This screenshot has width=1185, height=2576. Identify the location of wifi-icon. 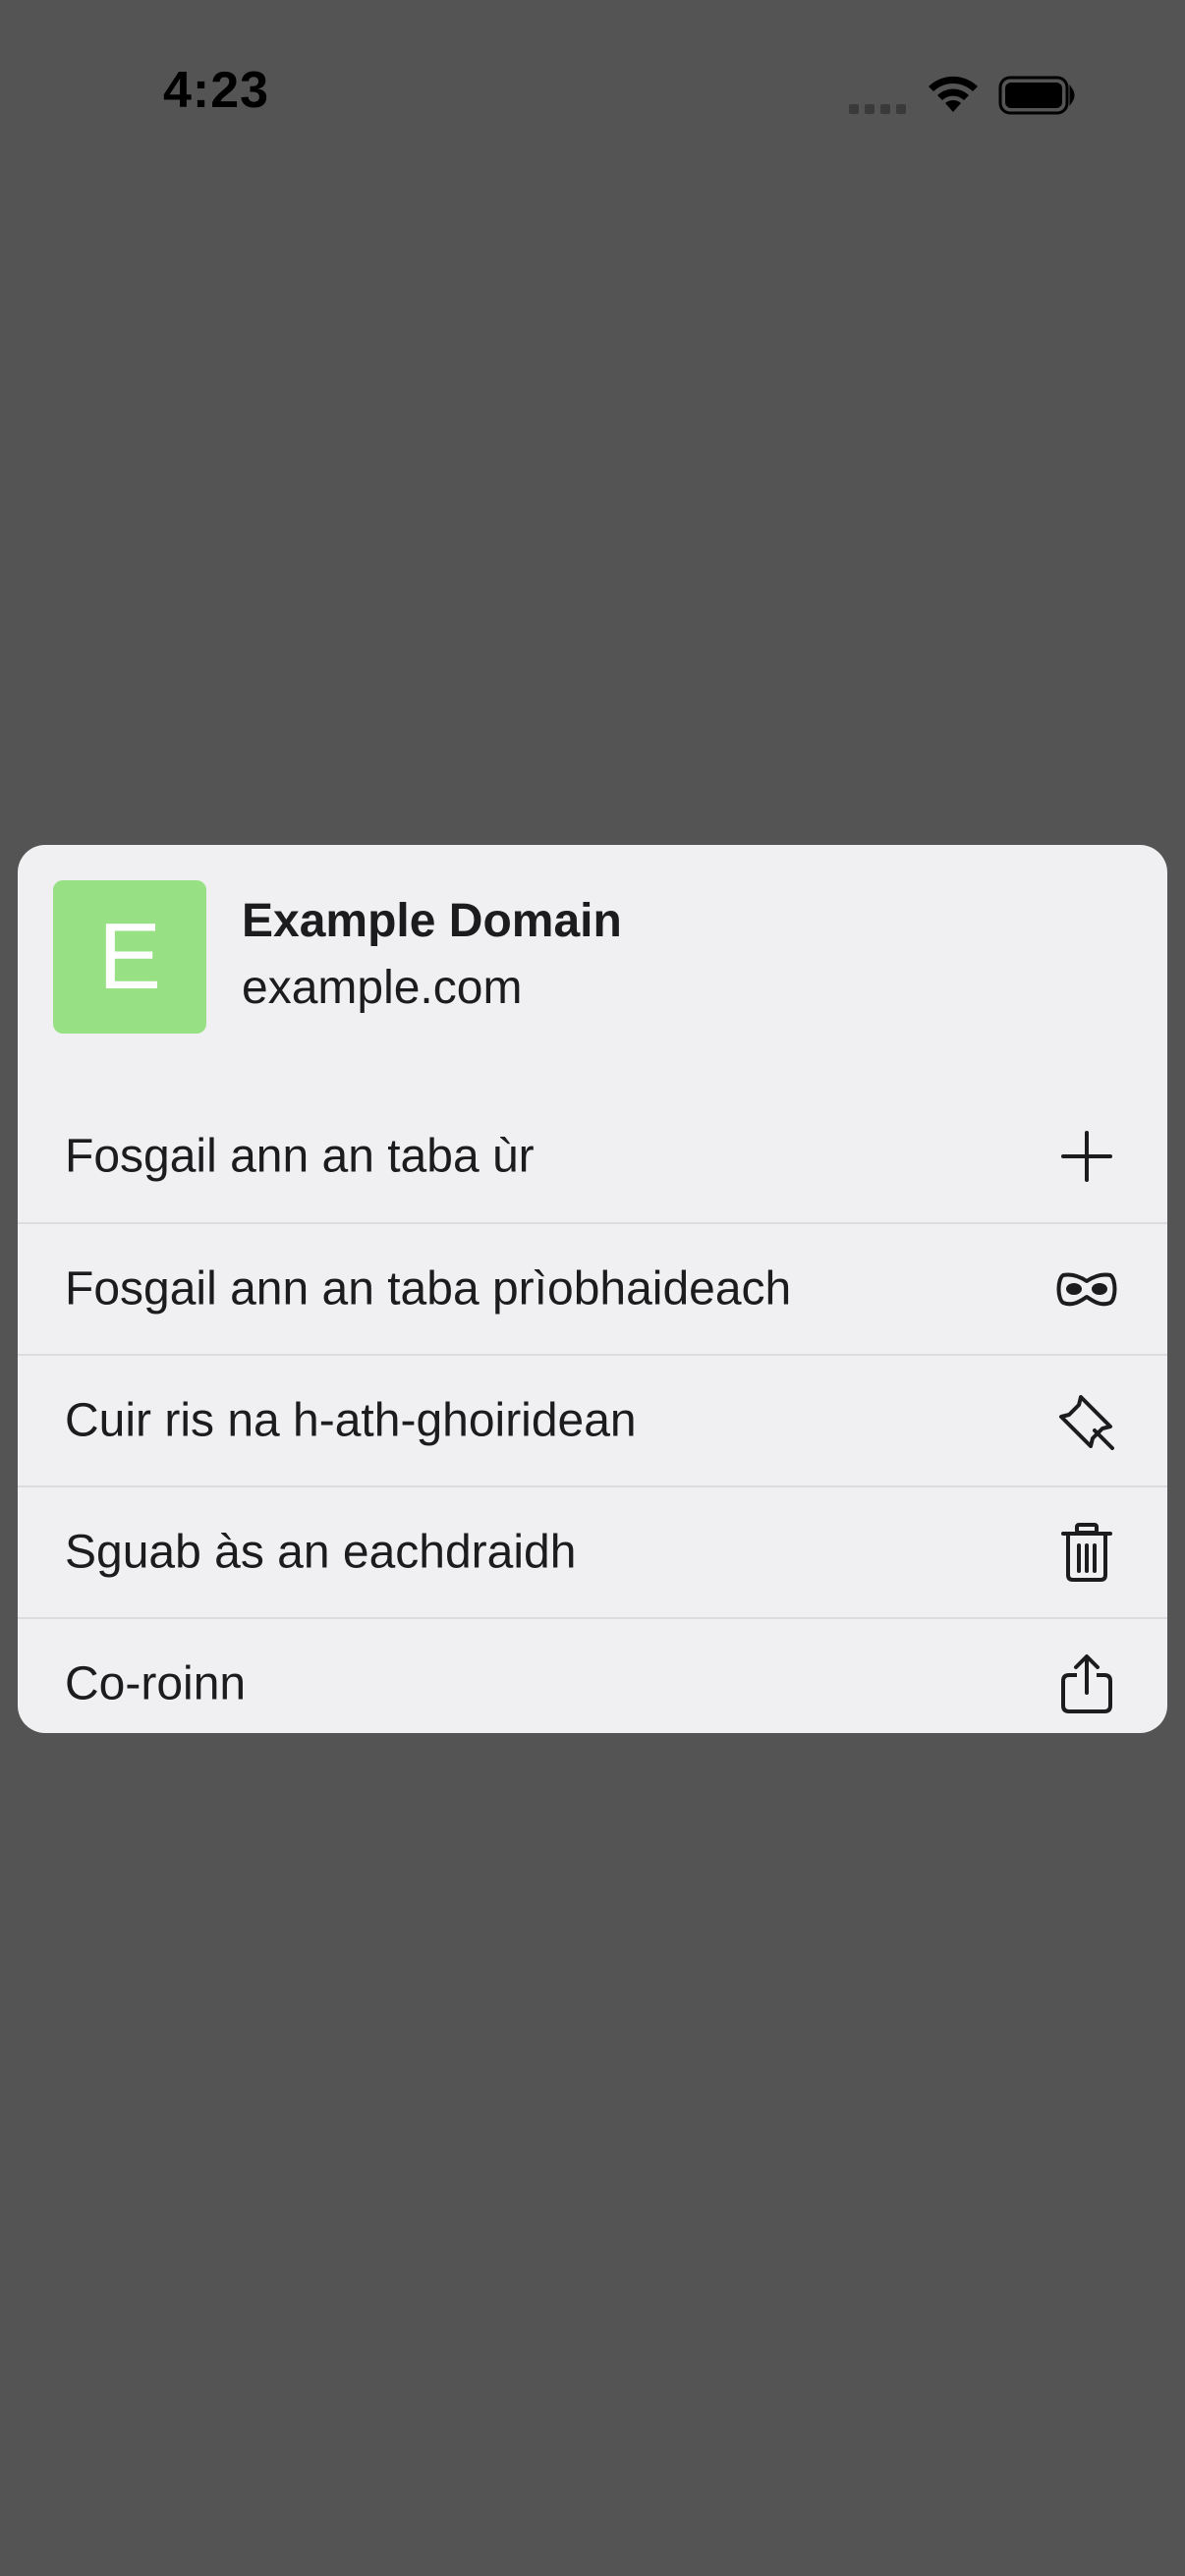
(954, 96).